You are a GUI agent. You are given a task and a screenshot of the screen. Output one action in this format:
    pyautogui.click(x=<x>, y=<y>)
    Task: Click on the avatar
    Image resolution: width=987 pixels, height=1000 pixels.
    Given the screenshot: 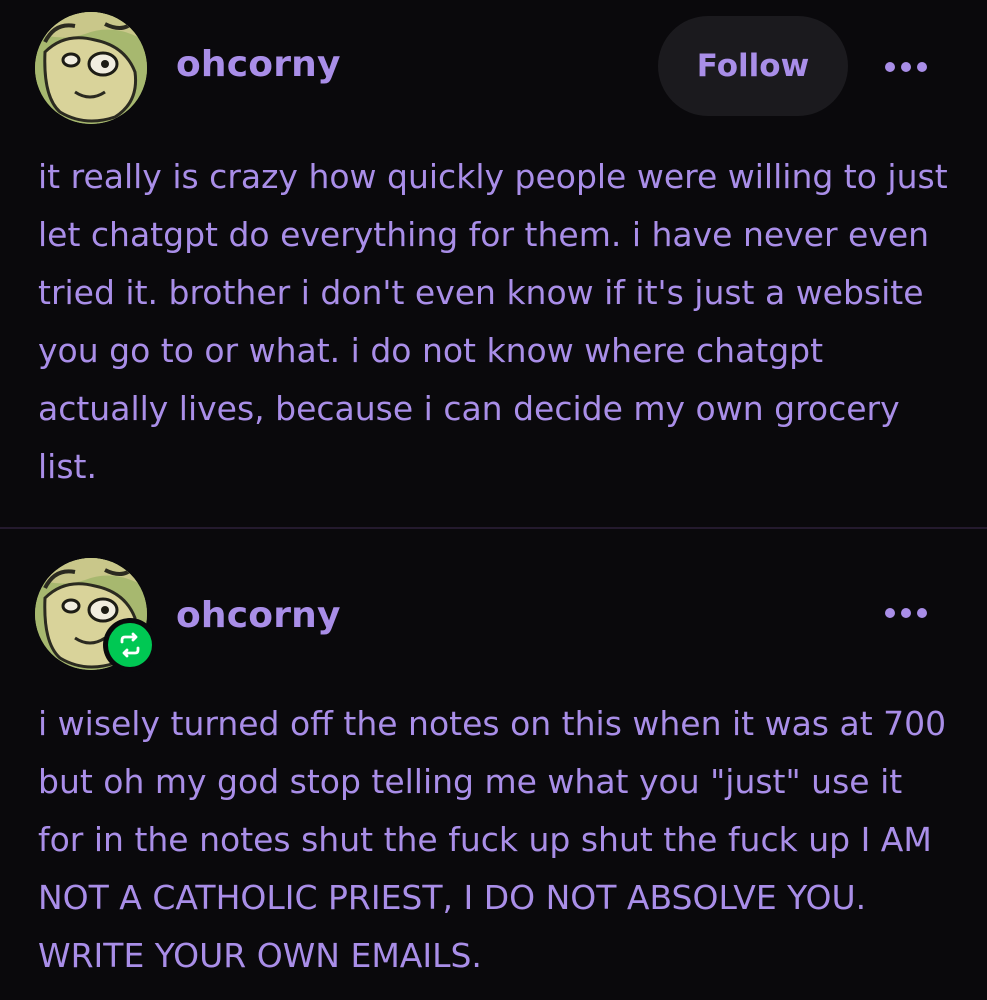 What is the action you would take?
    pyautogui.click(x=91, y=68)
    